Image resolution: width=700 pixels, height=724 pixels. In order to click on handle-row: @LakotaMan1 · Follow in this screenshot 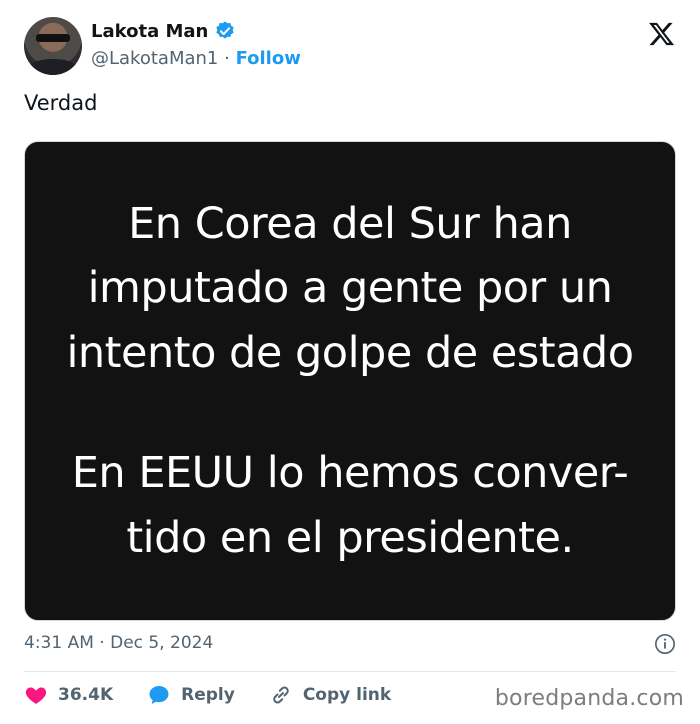, I will do `click(196, 58)`.